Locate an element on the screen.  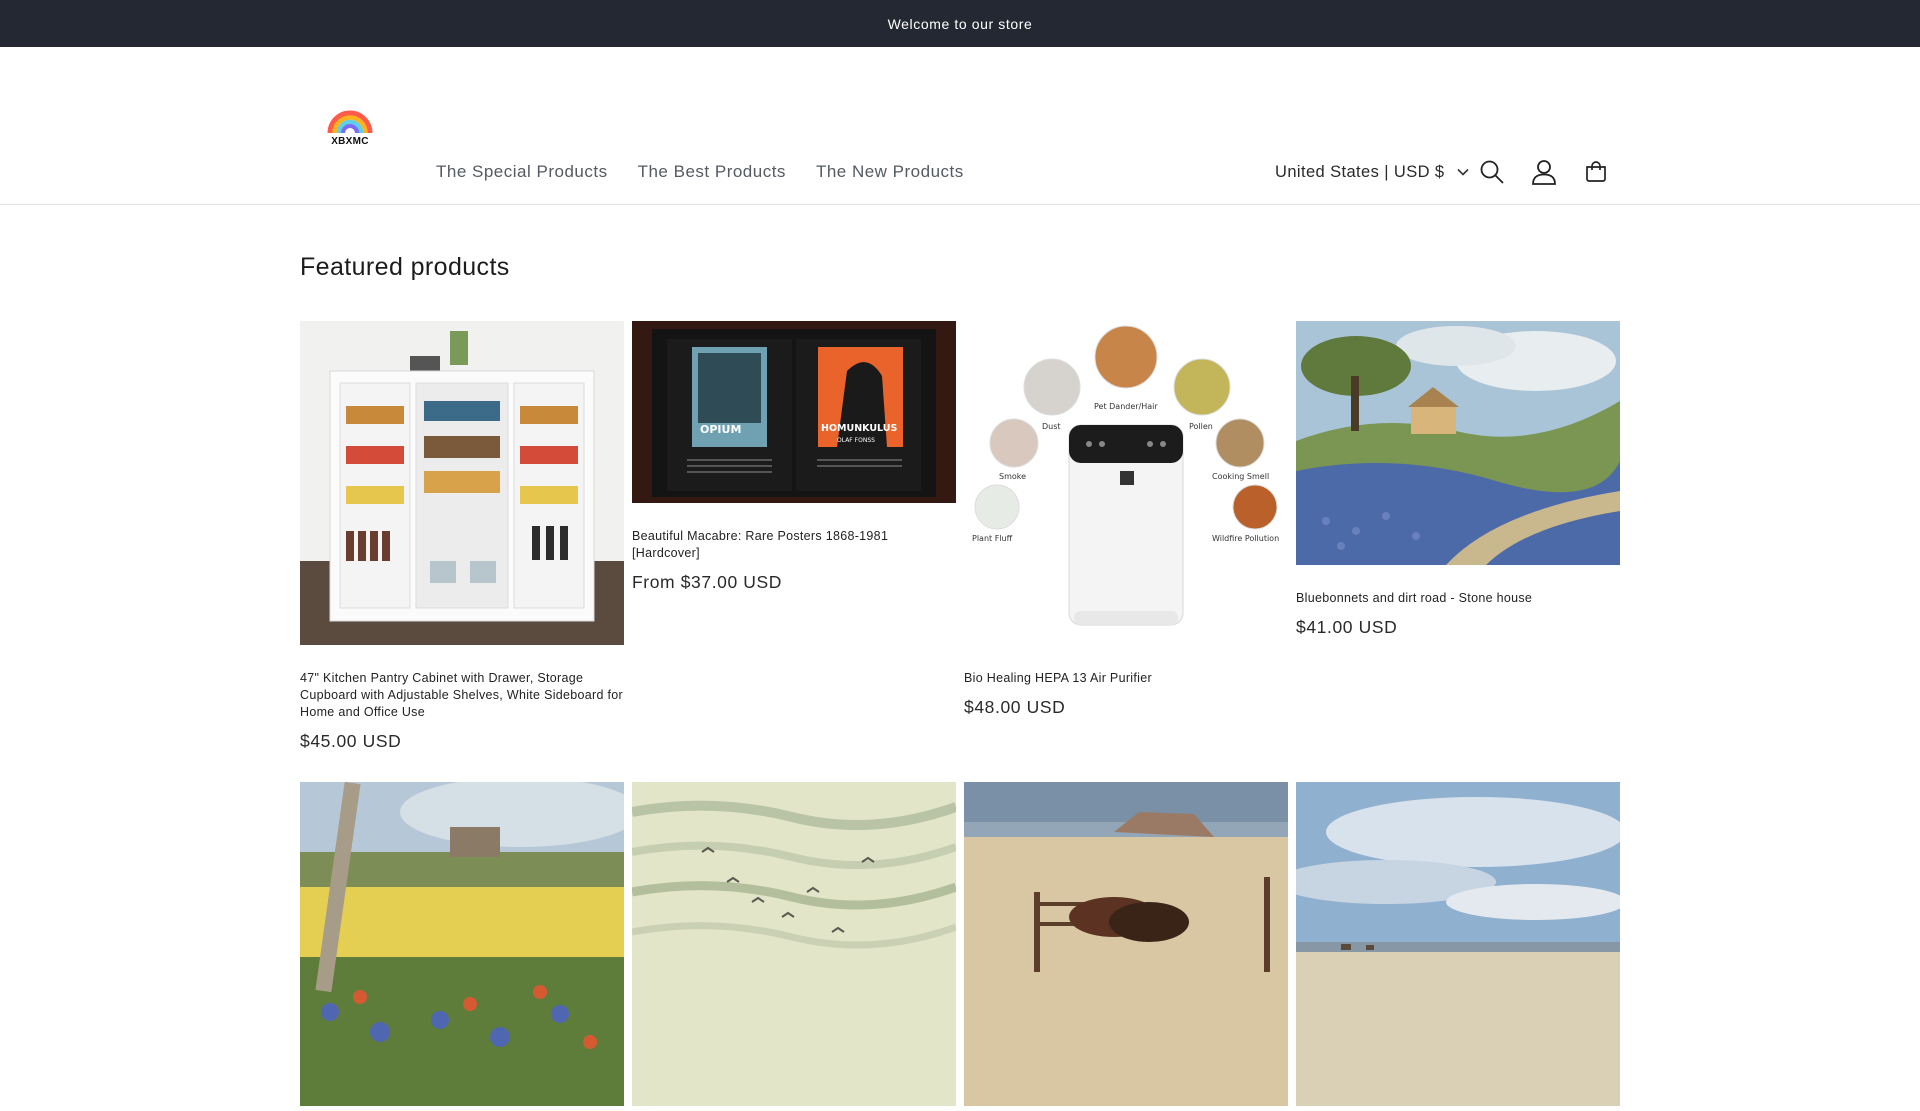
account-icon is located at coordinates (1544, 172).